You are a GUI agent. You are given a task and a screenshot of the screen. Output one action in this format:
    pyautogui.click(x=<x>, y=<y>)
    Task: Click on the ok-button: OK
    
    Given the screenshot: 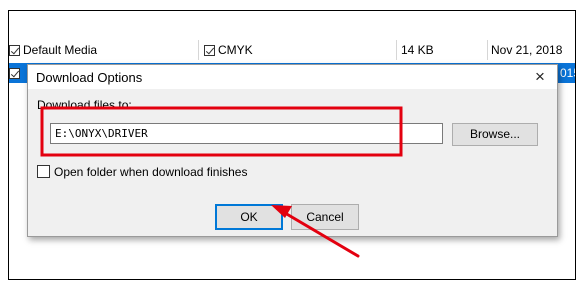 What is the action you would take?
    pyautogui.click(x=249, y=217)
    